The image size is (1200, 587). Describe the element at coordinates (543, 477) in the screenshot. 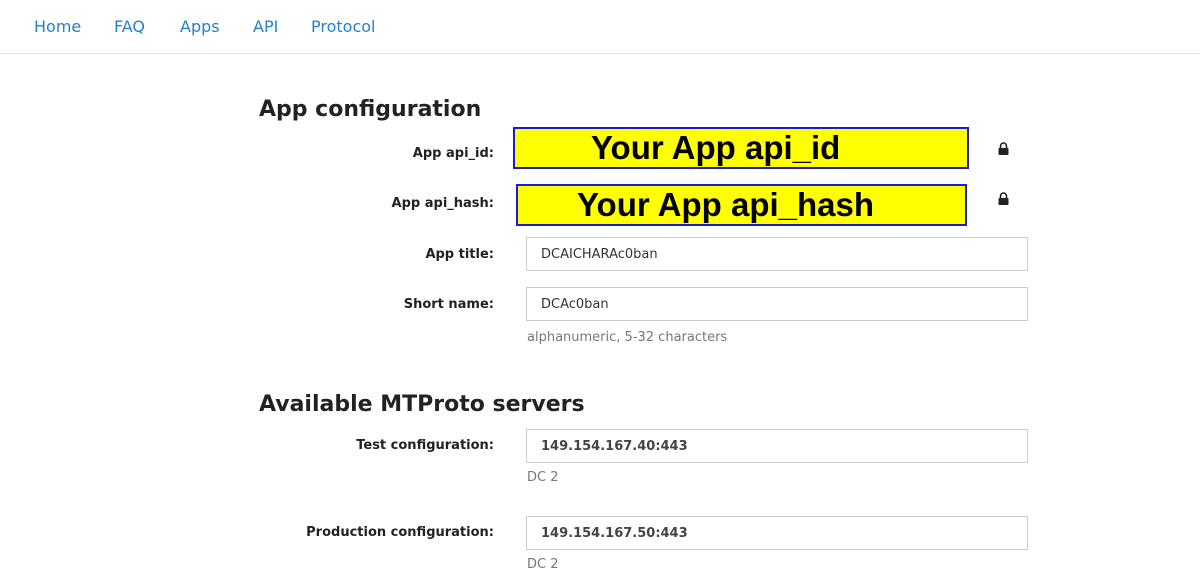

I see `test-dc-text: DC 2` at that location.